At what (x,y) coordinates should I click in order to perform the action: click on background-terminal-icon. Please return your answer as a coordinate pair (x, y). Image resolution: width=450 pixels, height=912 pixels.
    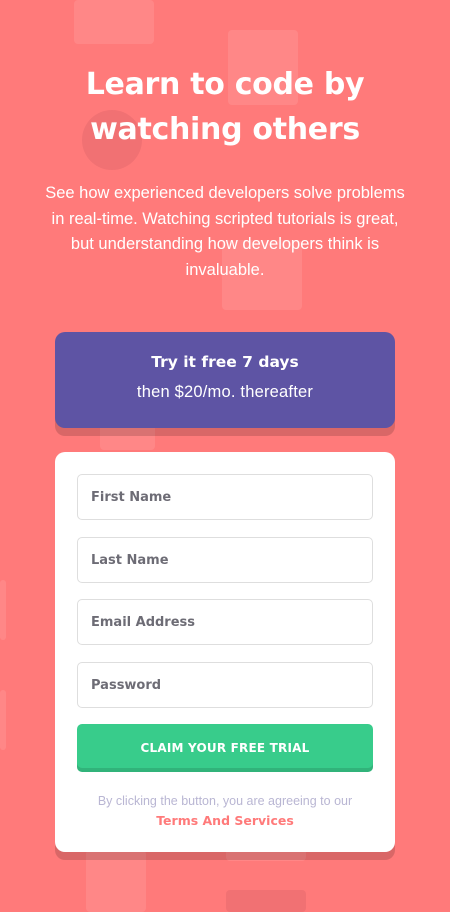
    Looking at the image, I should click on (266, 901).